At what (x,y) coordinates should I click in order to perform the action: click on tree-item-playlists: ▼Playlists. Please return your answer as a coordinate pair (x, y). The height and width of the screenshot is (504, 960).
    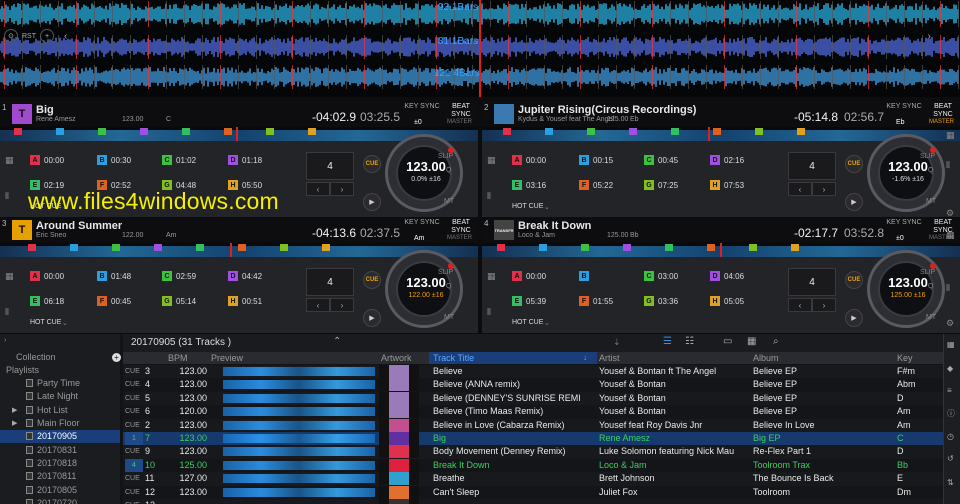
    Looking at the image, I should click on (60, 369).